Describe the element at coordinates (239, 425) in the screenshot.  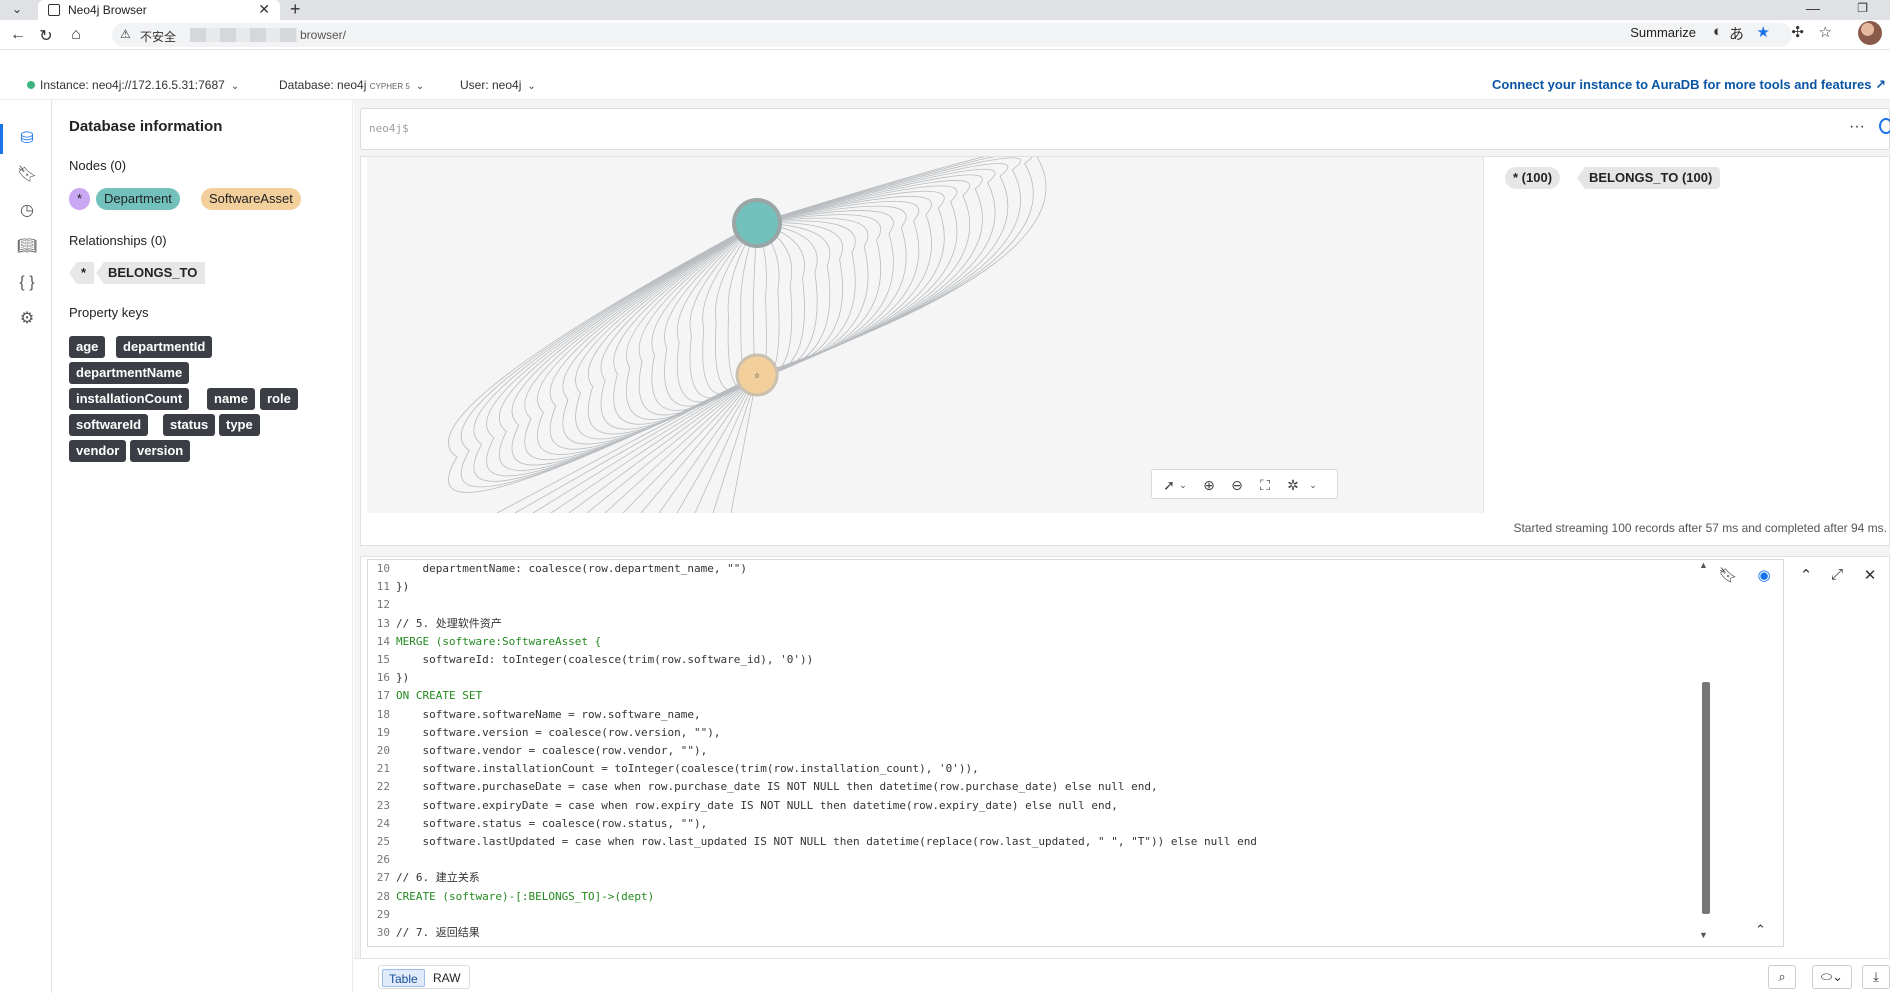
I see `property-key: type` at that location.